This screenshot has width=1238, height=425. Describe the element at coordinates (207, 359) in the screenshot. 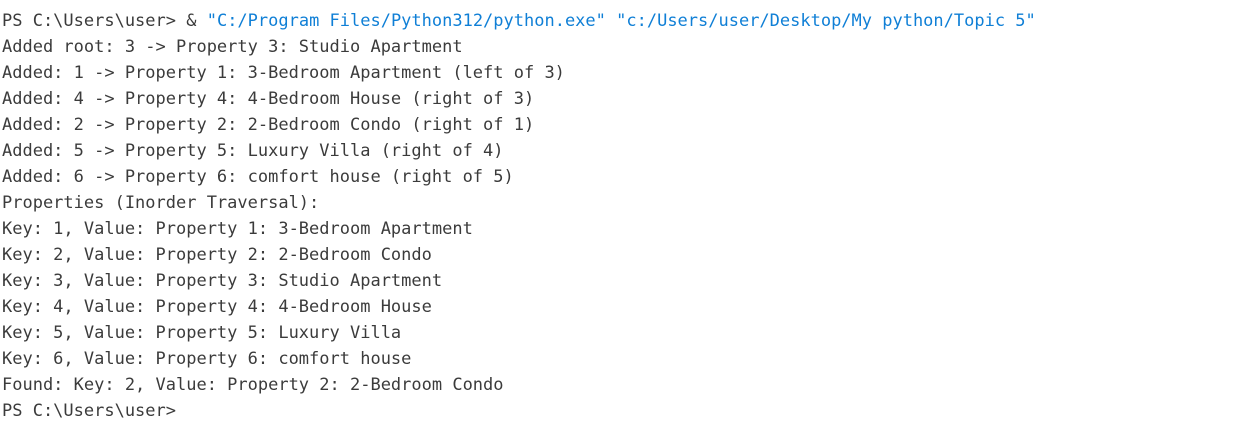

I see `output-line-key-6: Key: 6, Value: Property 6: comfort house` at that location.